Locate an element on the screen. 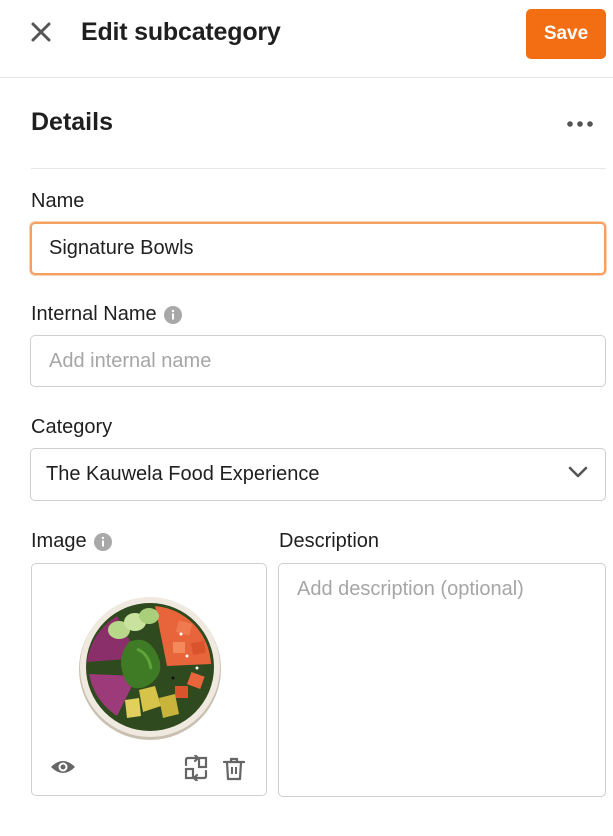  section-title-details: Details is located at coordinates (72, 122).